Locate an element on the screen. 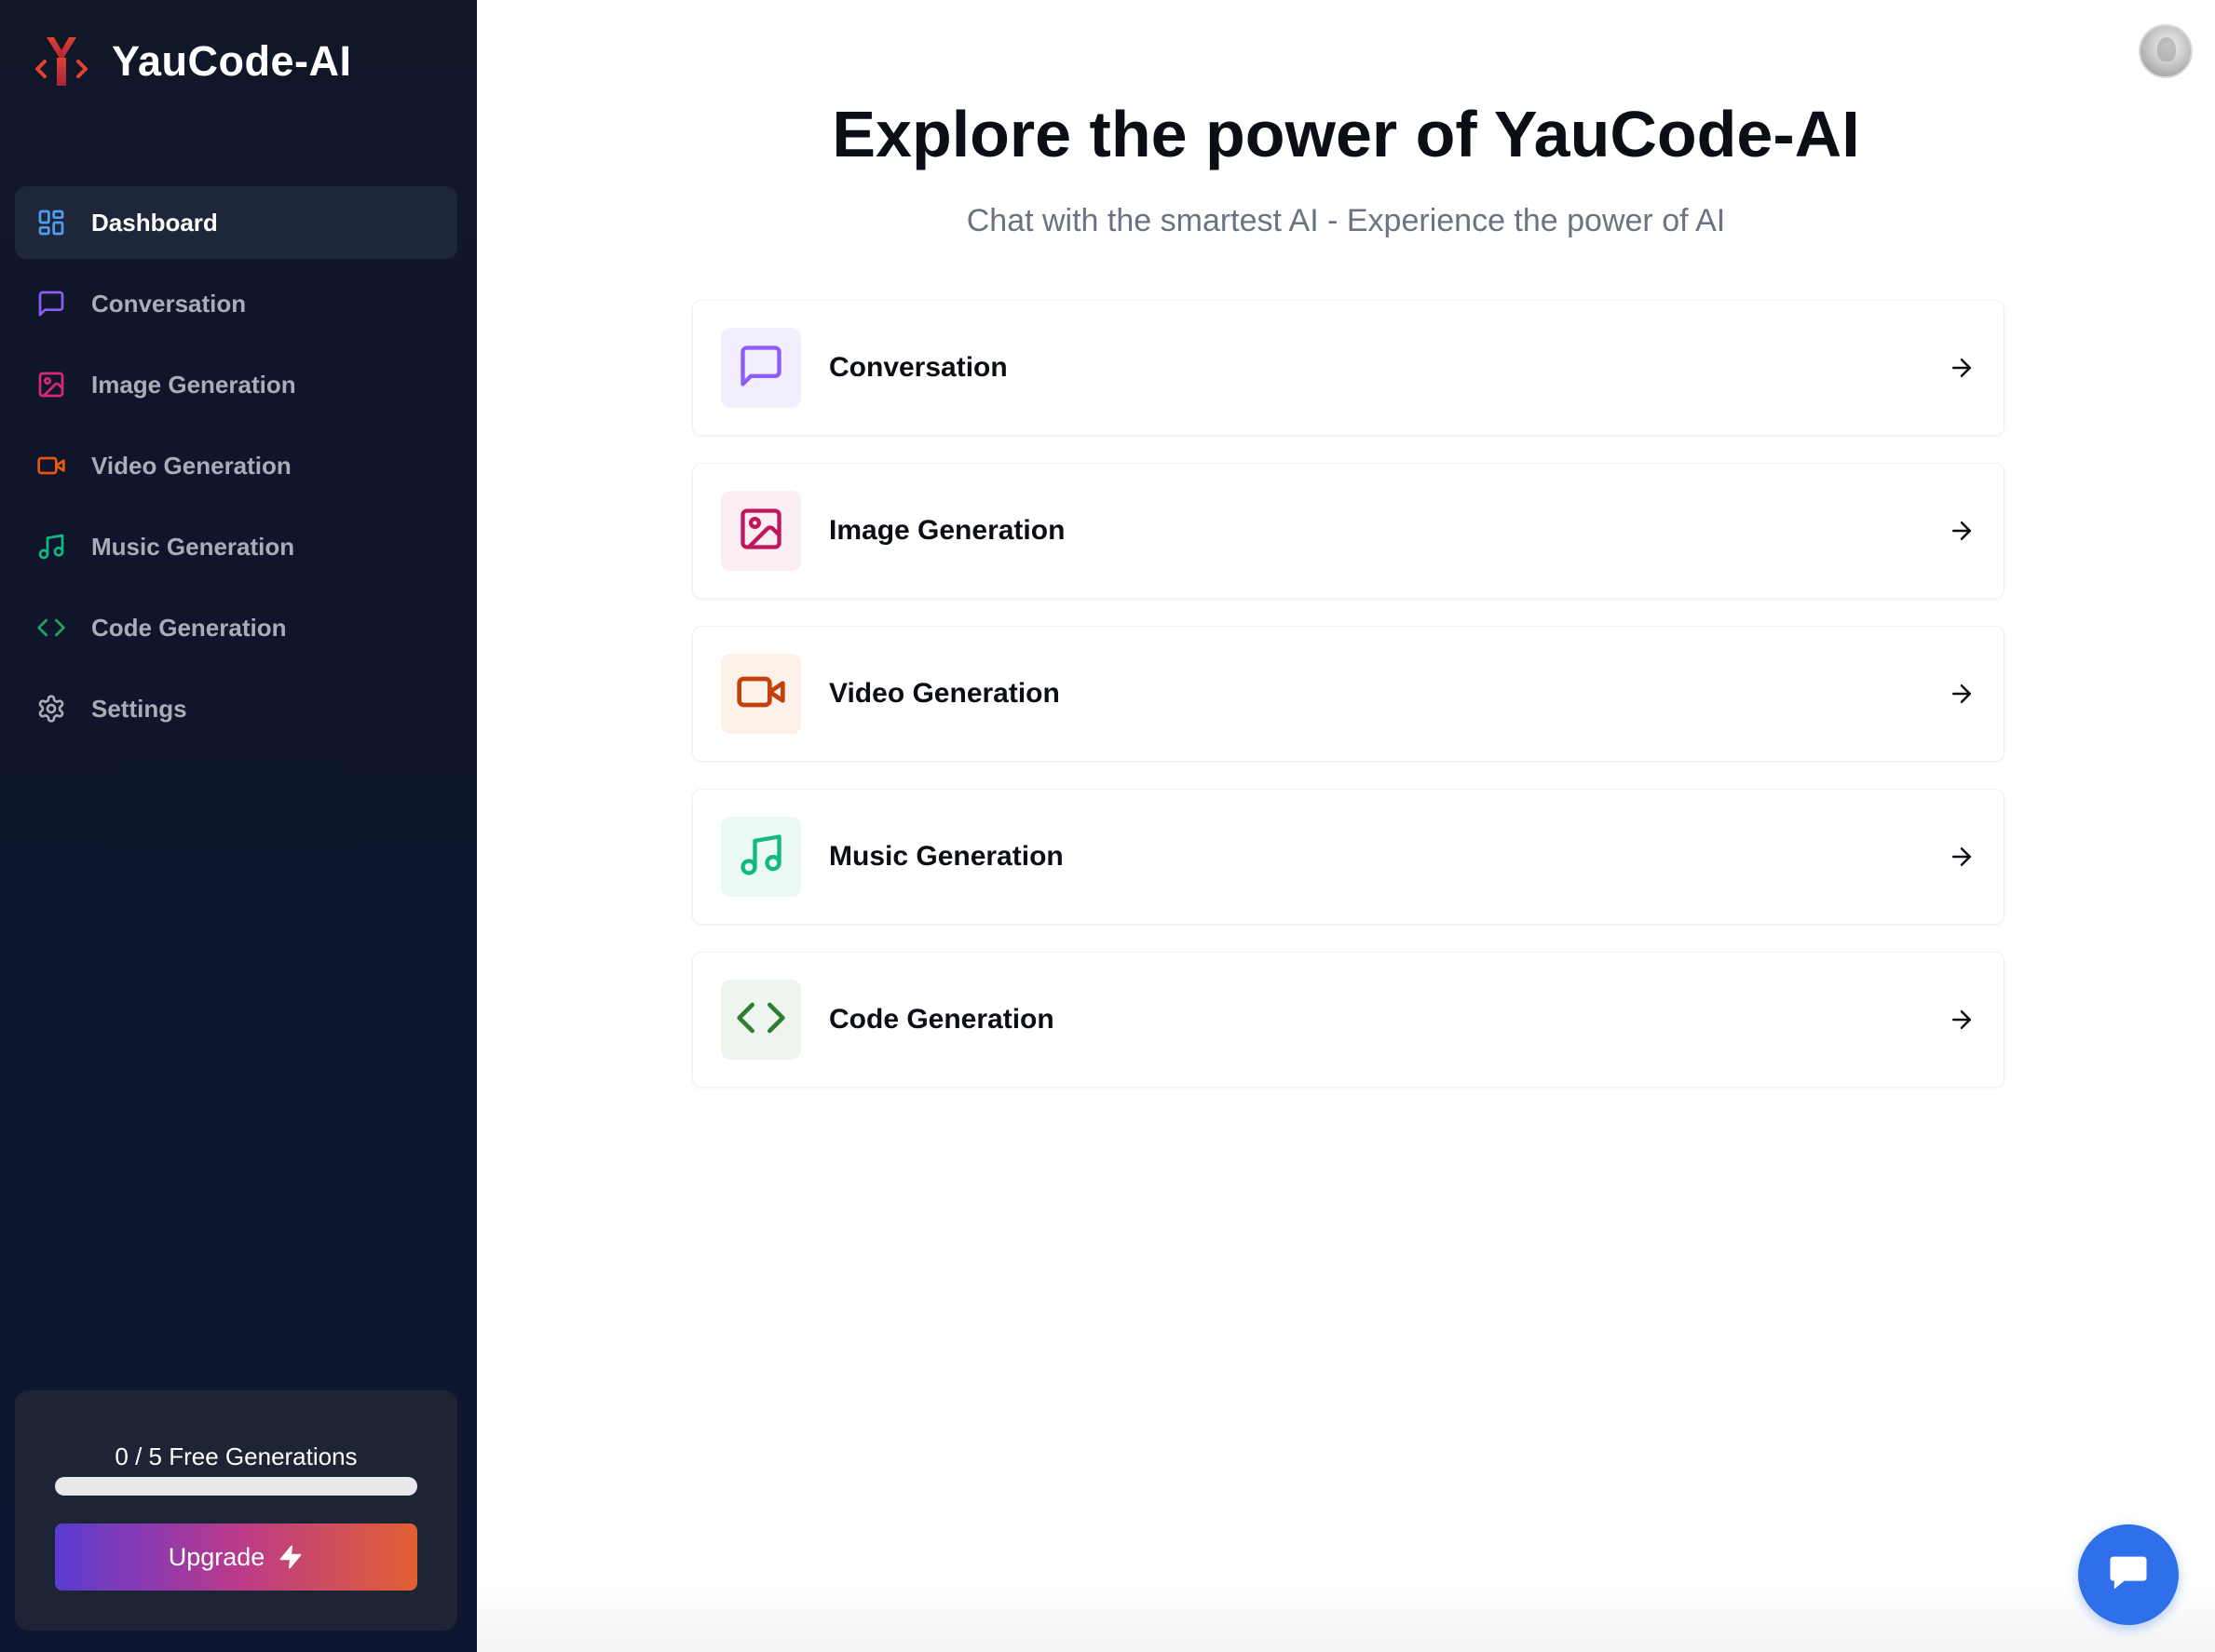 This screenshot has width=2215, height=1652. free-generations-counter: 0 / 5 Free Generations is located at coordinates (236, 1456).